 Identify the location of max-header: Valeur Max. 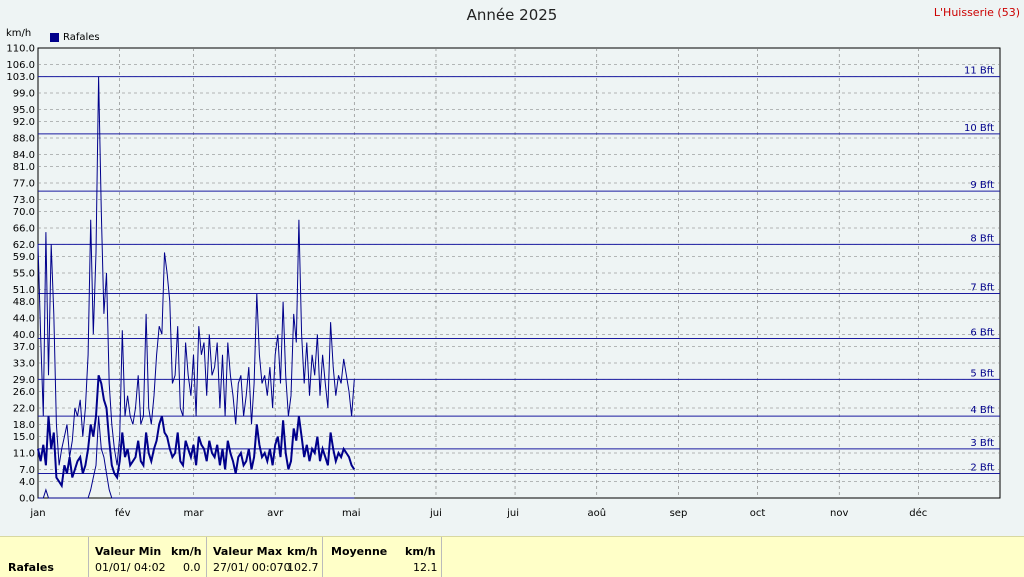
(248, 551).